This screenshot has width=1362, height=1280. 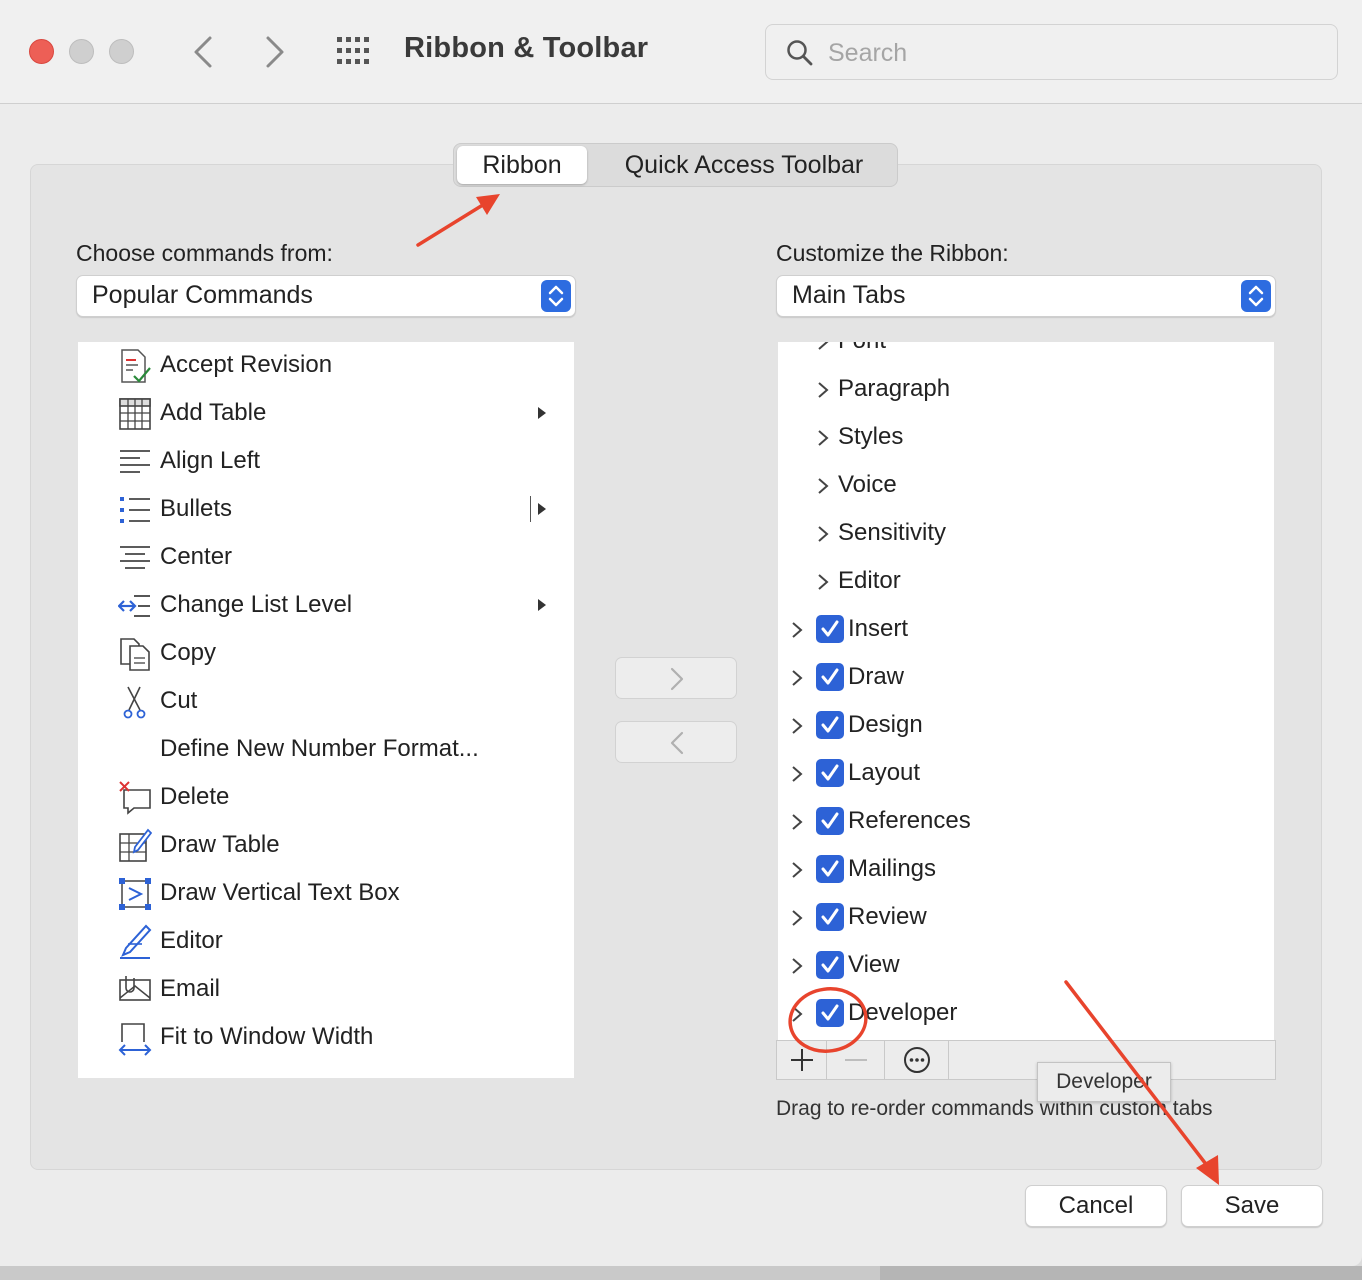 What do you see at coordinates (892, 532) in the screenshot?
I see `tree-item-label: Sensitivity` at bounding box center [892, 532].